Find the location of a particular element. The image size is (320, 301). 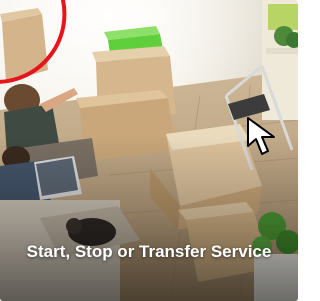

service-tile-title: Start, Stop or Transfer Service is located at coordinates (149, 251).